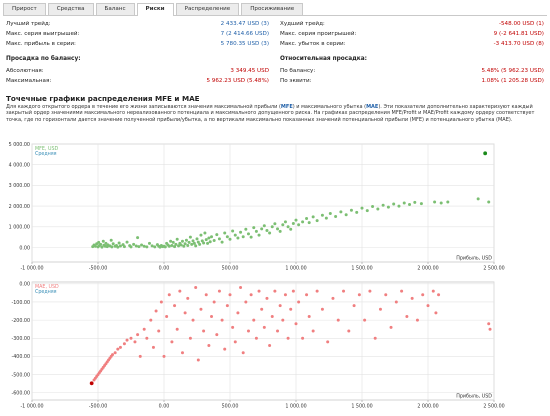  What do you see at coordinates (302, 24) in the screenshot?
I see `stat-label: Худший трейд:` at bounding box center [302, 24].